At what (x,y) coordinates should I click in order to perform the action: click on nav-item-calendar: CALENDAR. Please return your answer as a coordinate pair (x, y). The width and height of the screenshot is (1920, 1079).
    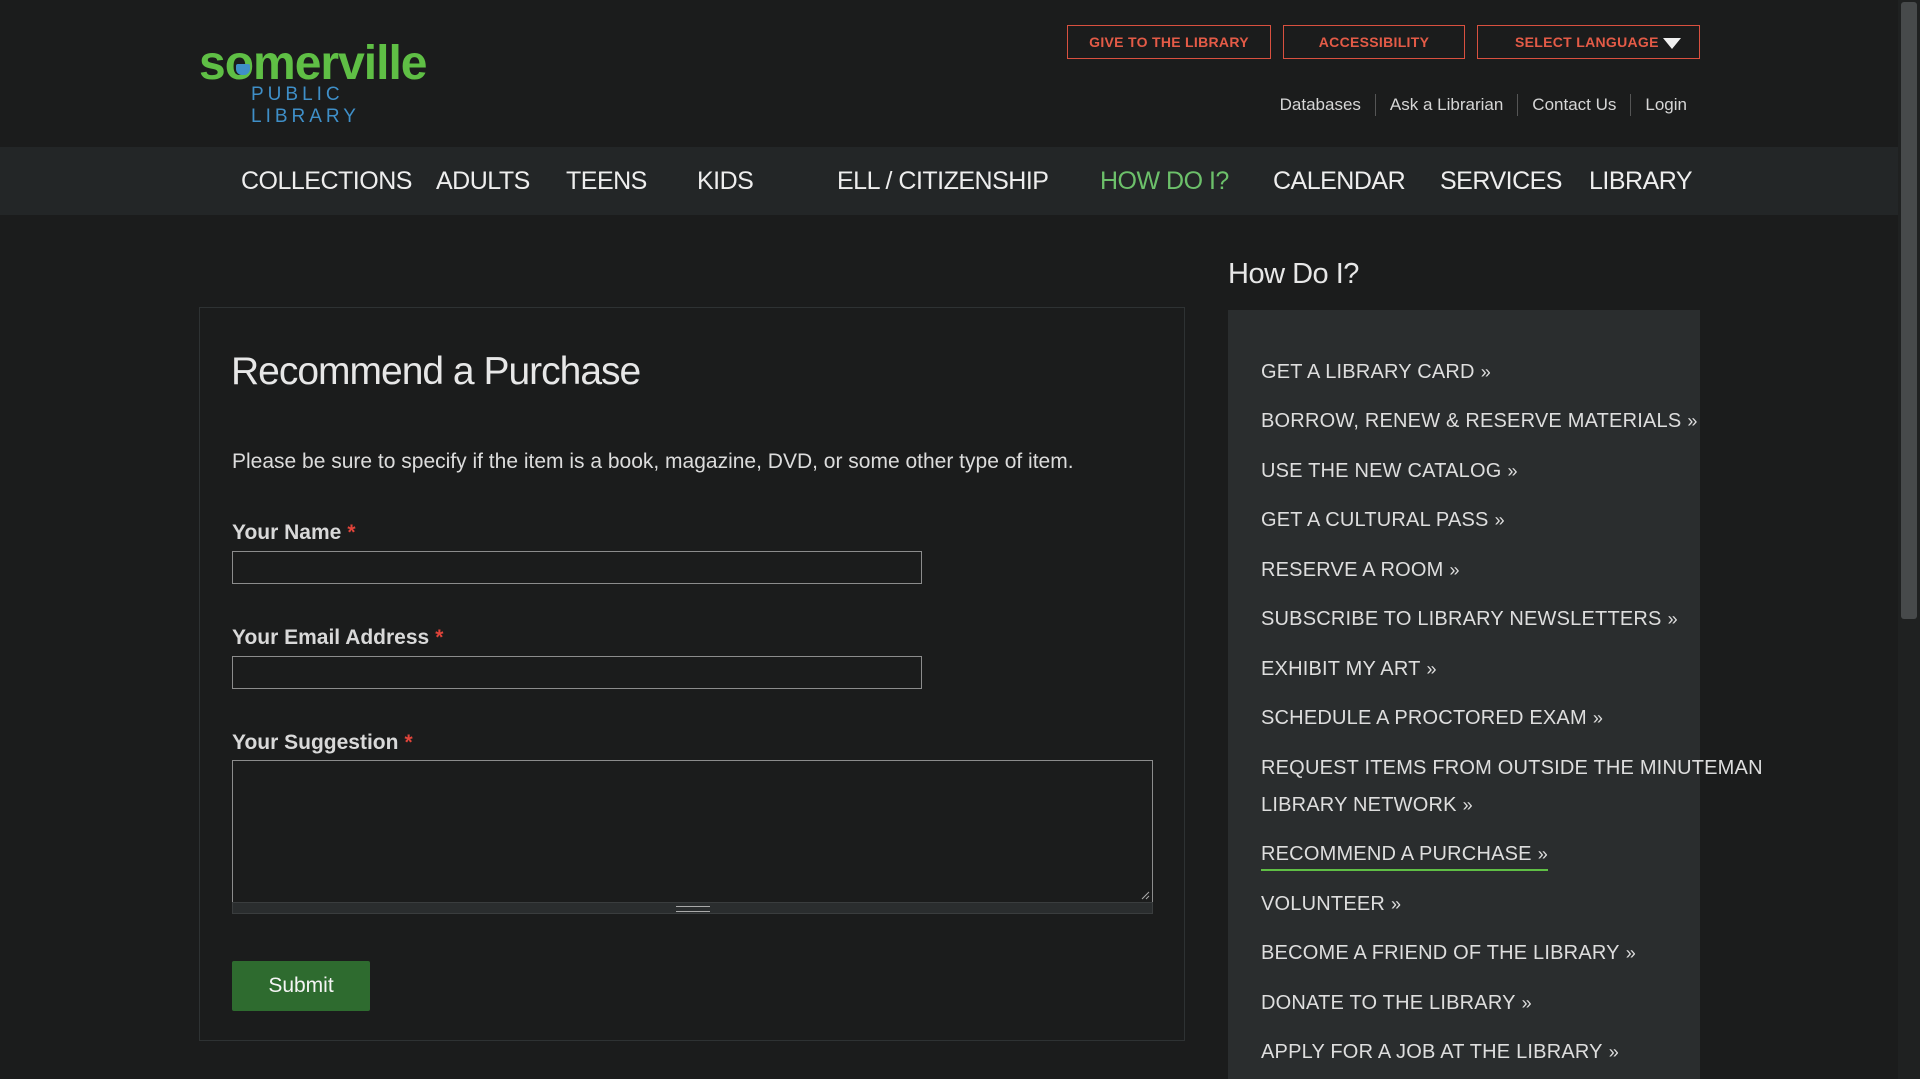
    Looking at the image, I should click on (1339, 181).